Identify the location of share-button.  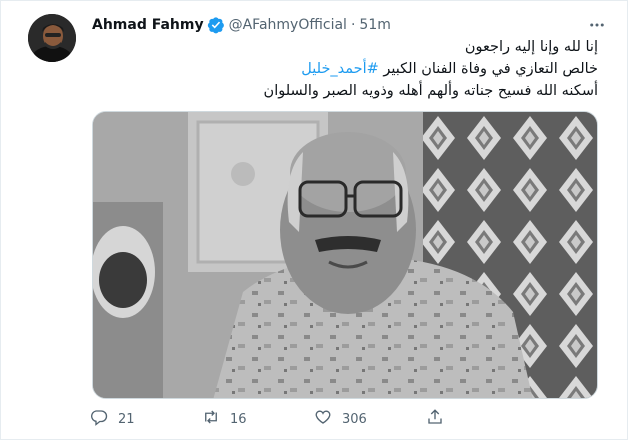
(456, 419).